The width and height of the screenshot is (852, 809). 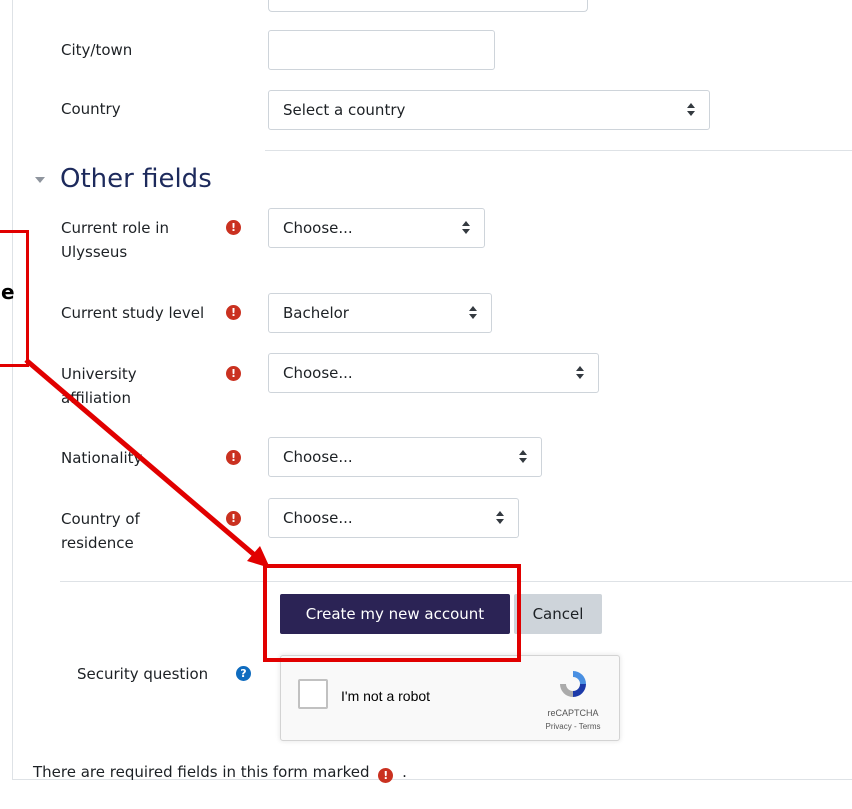 I want to click on annotation-arrow, so click(x=147, y=463).